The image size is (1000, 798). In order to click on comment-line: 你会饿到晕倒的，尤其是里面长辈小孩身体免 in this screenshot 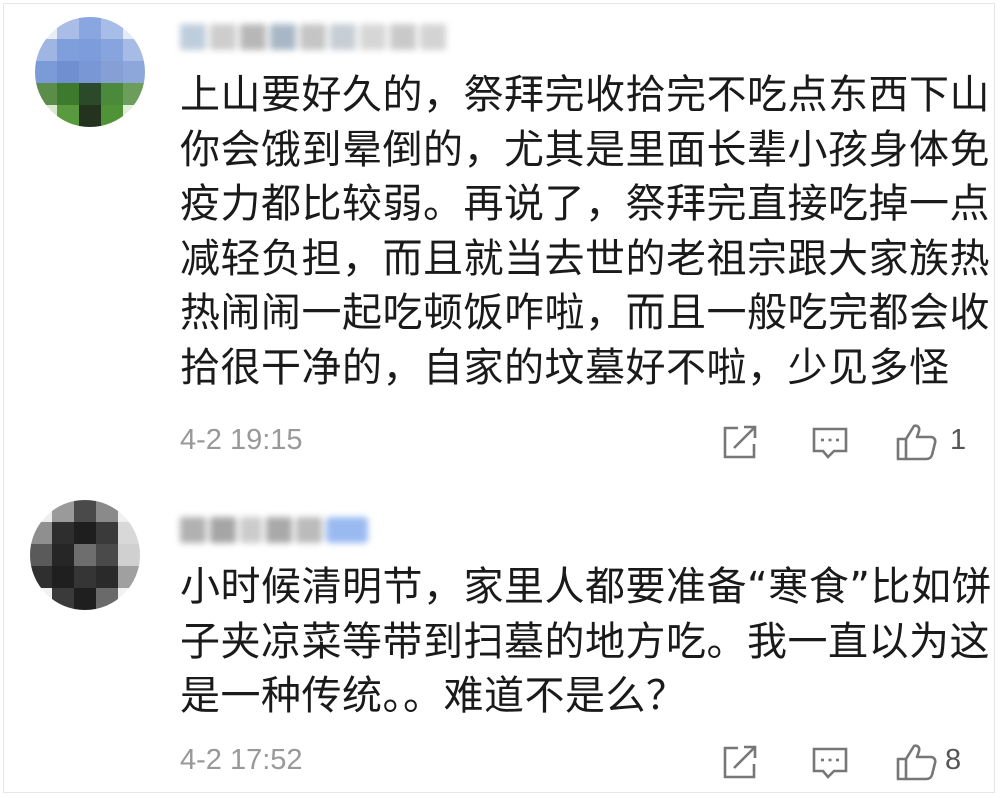, I will do `click(585, 149)`.